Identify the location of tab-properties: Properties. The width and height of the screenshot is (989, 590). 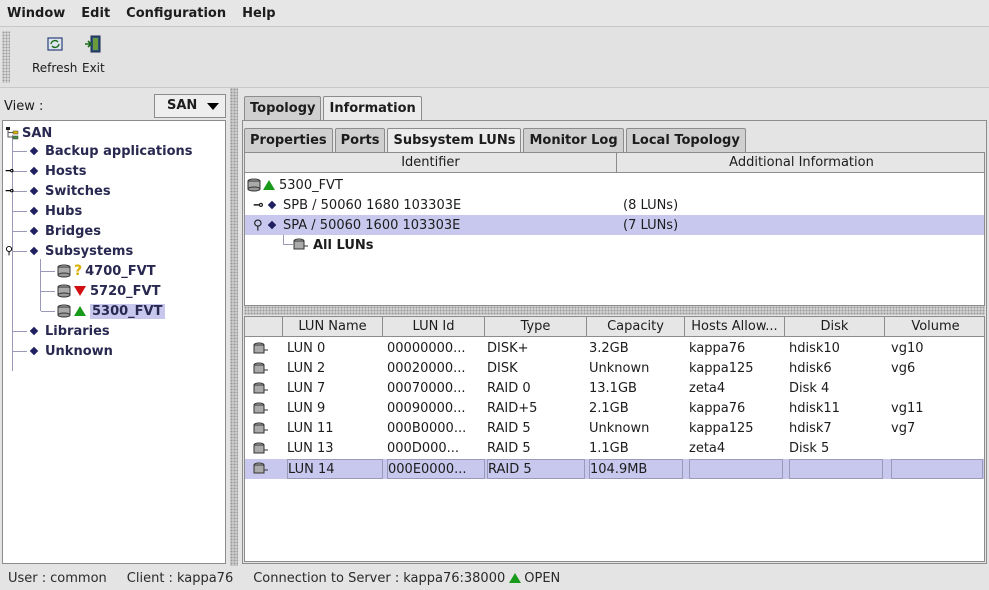
(288, 140).